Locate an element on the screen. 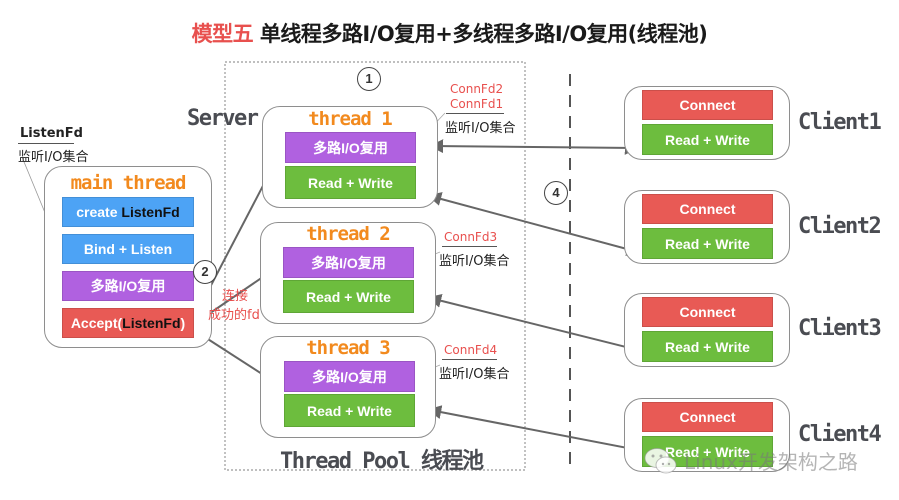  thread-3-title: thread 3 is located at coordinates (348, 348).